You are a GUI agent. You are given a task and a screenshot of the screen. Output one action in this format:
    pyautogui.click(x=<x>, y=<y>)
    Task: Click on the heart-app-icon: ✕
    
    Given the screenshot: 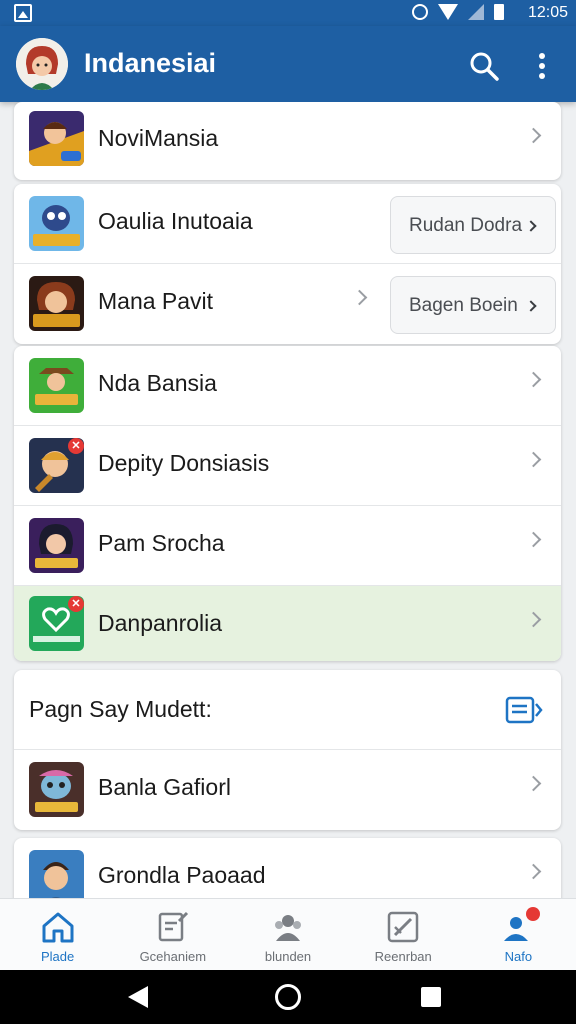 What is the action you would take?
    pyautogui.click(x=56, y=623)
    